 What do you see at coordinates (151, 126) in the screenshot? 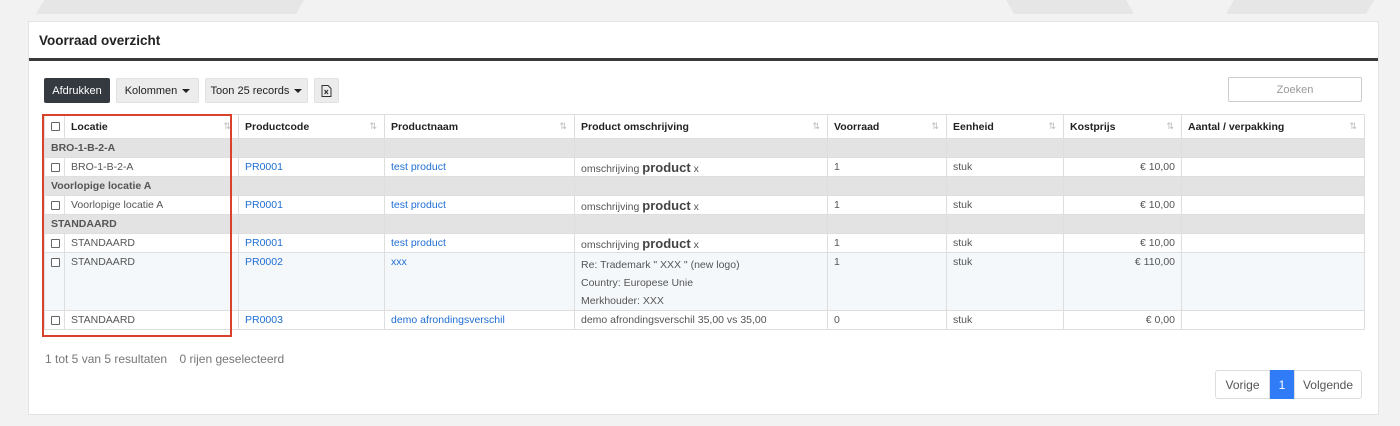
I see `column-header-locatie: Locatie ⇅` at bounding box center [151, 126].